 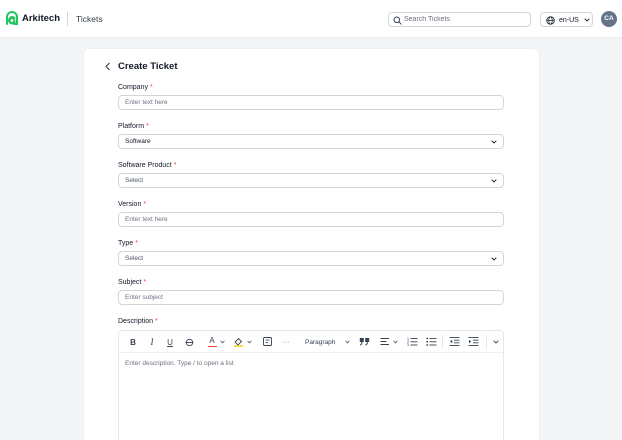 What do you see at coordinates (454, 341) in the screenshot?
I see `outdent-icon` at bounding box center [454, 341].